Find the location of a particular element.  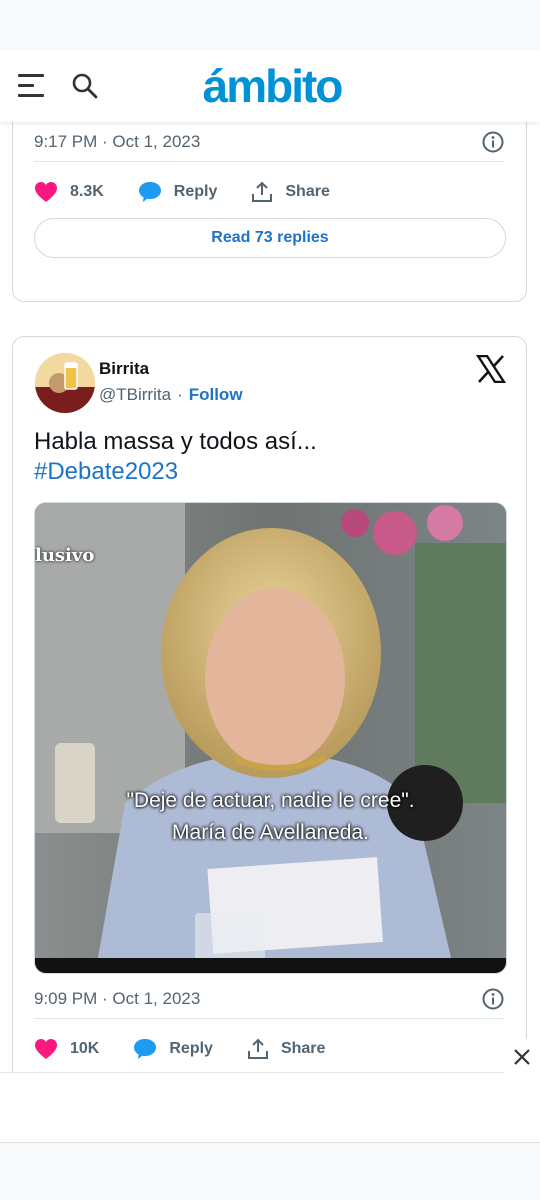

like-count: 8.3K is located at coordinates (87, 191).